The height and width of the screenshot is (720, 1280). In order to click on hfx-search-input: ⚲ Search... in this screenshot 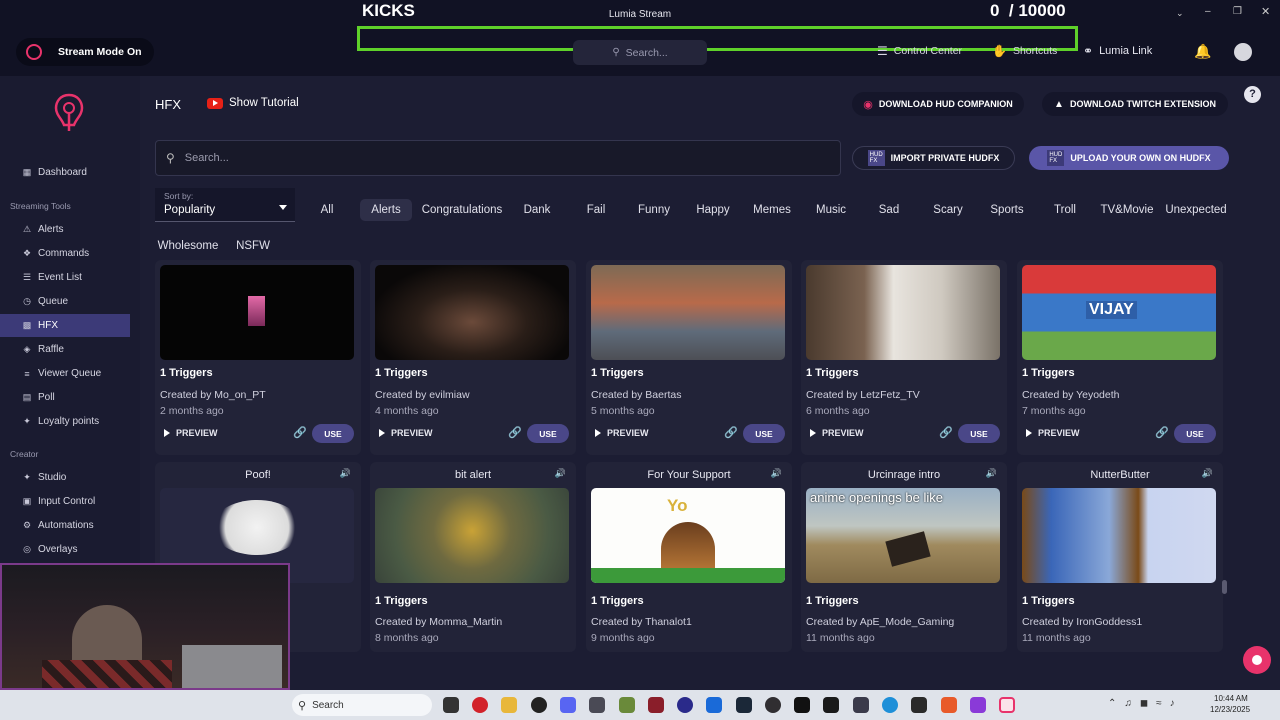, I will do `click(498, 158)`.